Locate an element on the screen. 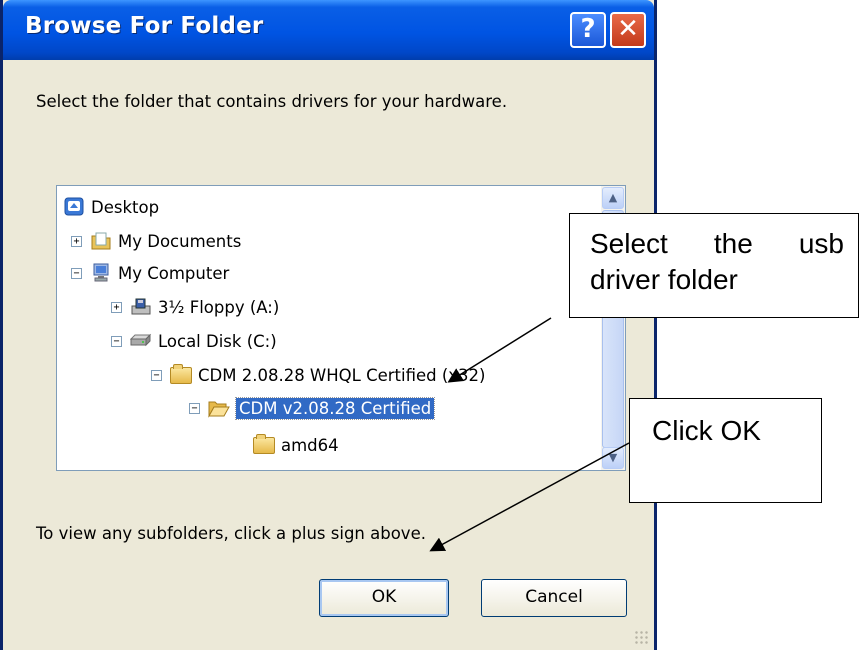 The width and height of the screenshot is (859, 650). scroll-up-icon: ▲ is located at coordinates (613, 198).